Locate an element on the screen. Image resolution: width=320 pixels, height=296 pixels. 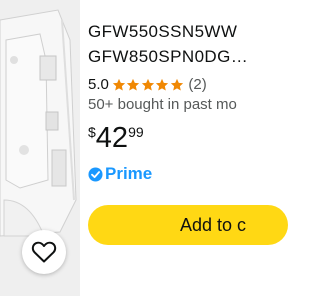
price-symbol: $ is located at coordinates (92, 132).